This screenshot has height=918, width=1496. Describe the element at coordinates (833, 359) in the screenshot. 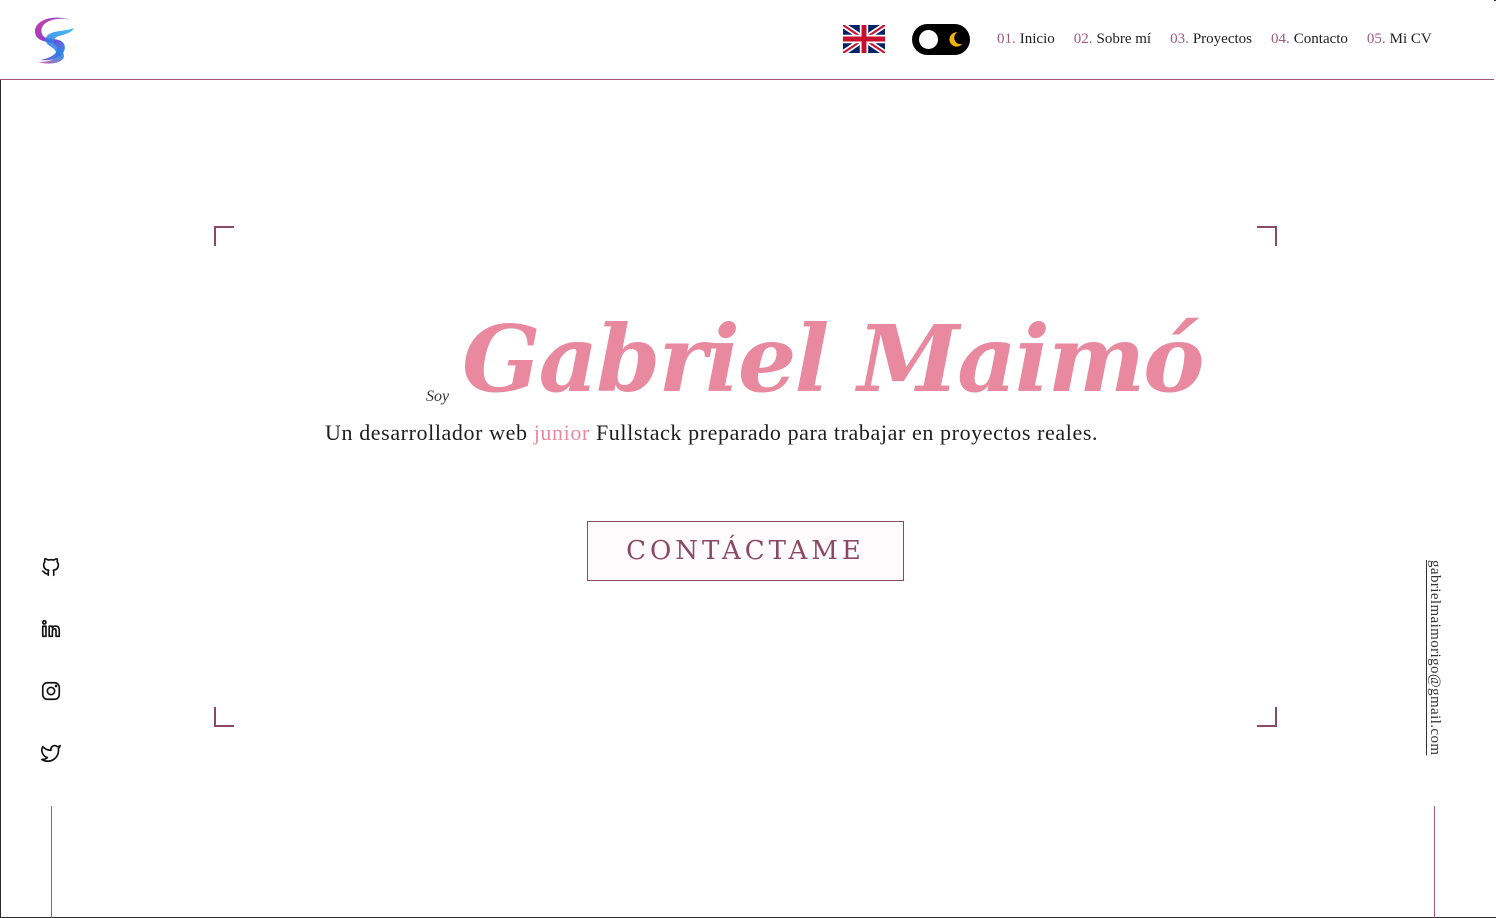

I see `hero-name: Gabriel Maimó` at that location.